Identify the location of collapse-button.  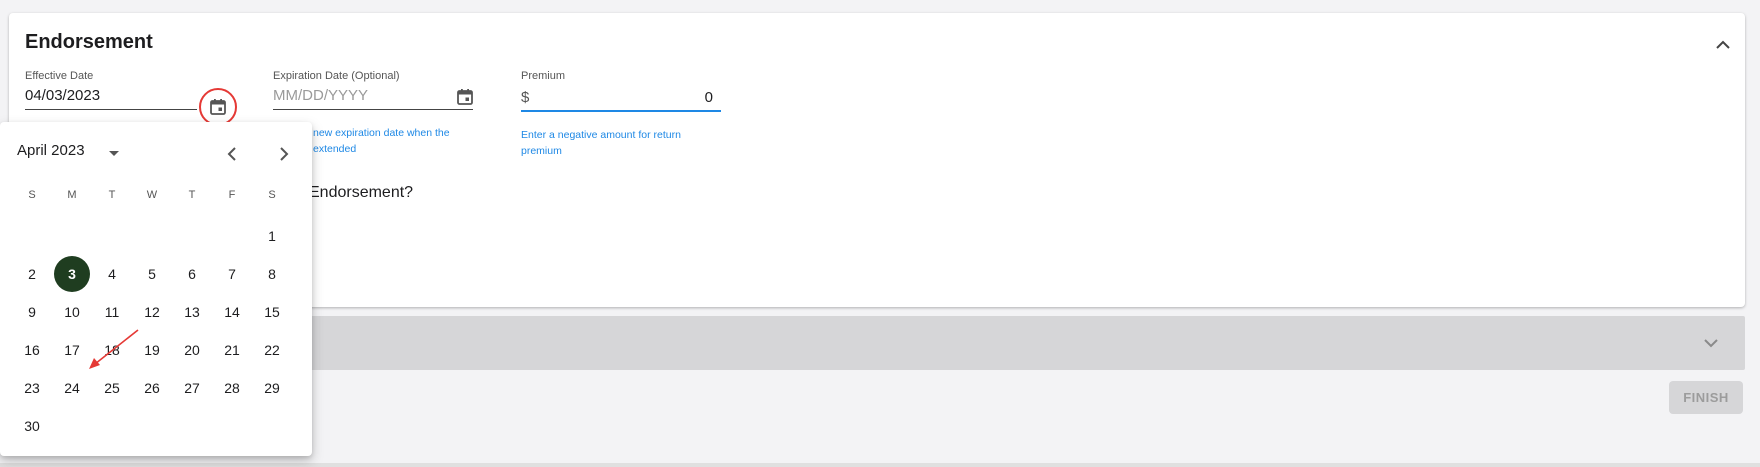
(1723, 45).